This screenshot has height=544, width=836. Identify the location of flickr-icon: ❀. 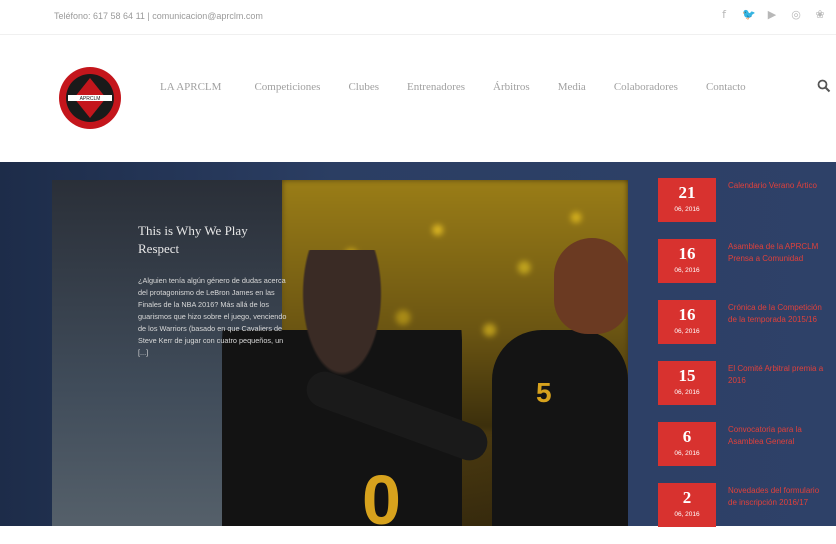
(820, 15).